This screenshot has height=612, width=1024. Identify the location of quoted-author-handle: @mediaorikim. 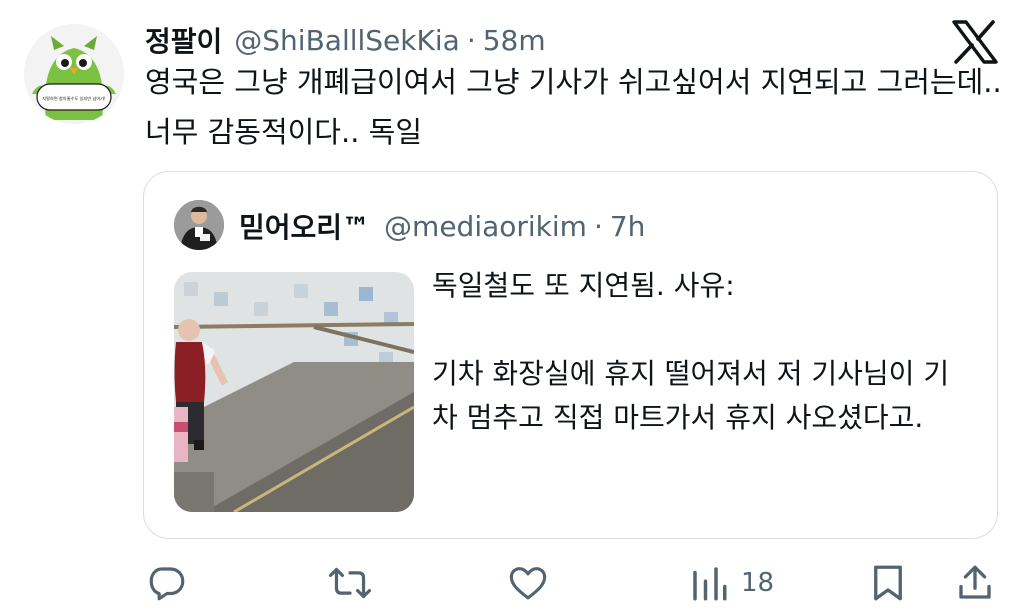
(485, 226).